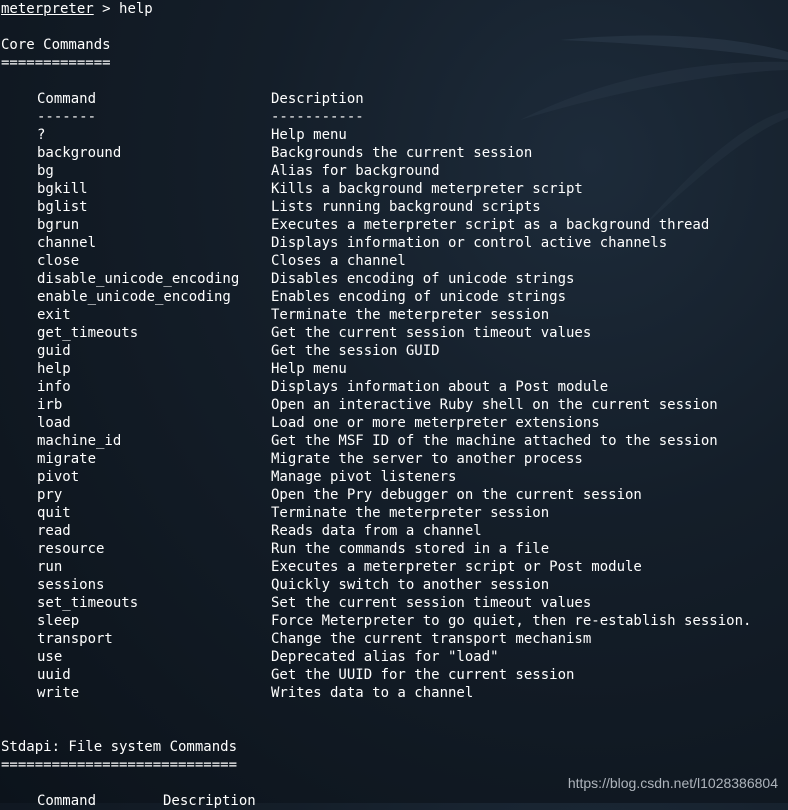 The width and height of the screenshot is (788, 810). Describe the element at coordinates (672, 783) in the screenshot. I see `watermark-url: https://blog.csdn.net/l1028386804` at that location.